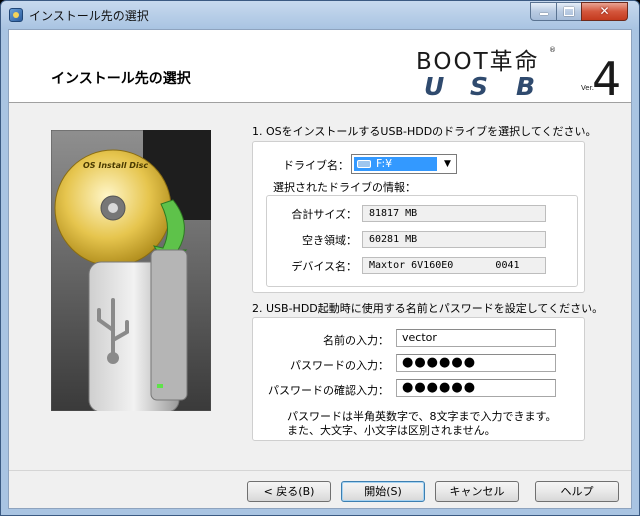 This screenshot has width=640, height=516. I want to click on wizard-header: インストール先の選択 BOOT革命 ® USB Ver. 4, so click(320, 68).